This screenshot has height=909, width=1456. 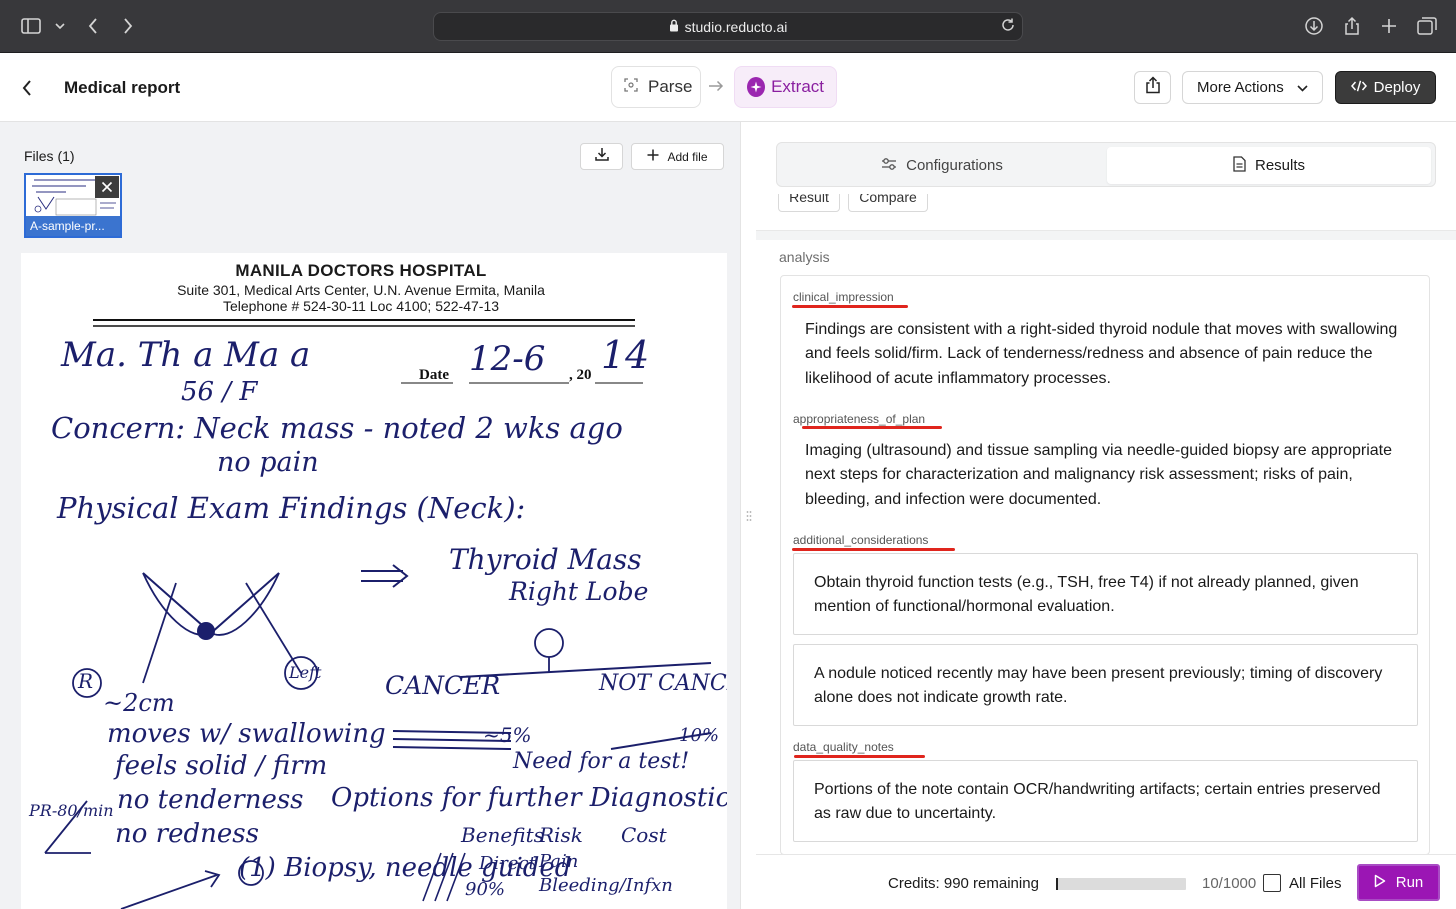 I want to click on files-count-label: Files (1), so click(x=49, y=156).